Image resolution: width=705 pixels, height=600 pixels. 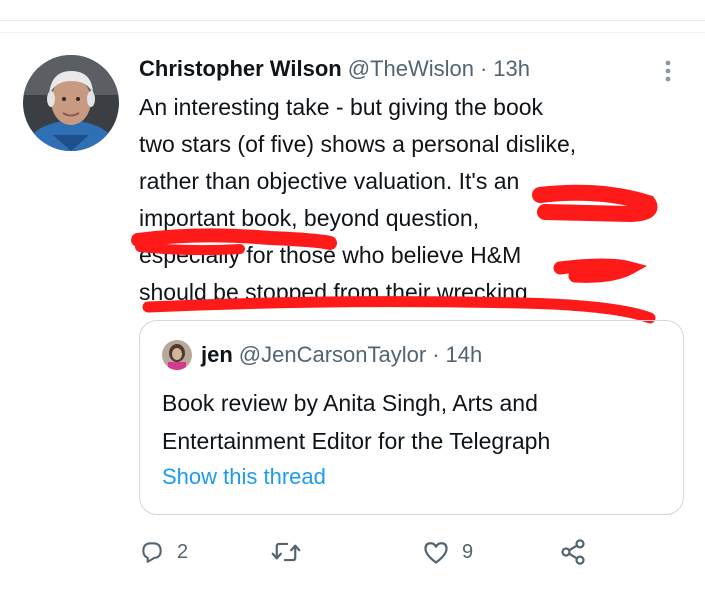 I want to click on more-vertical-icon, so click(x=668, y=71).